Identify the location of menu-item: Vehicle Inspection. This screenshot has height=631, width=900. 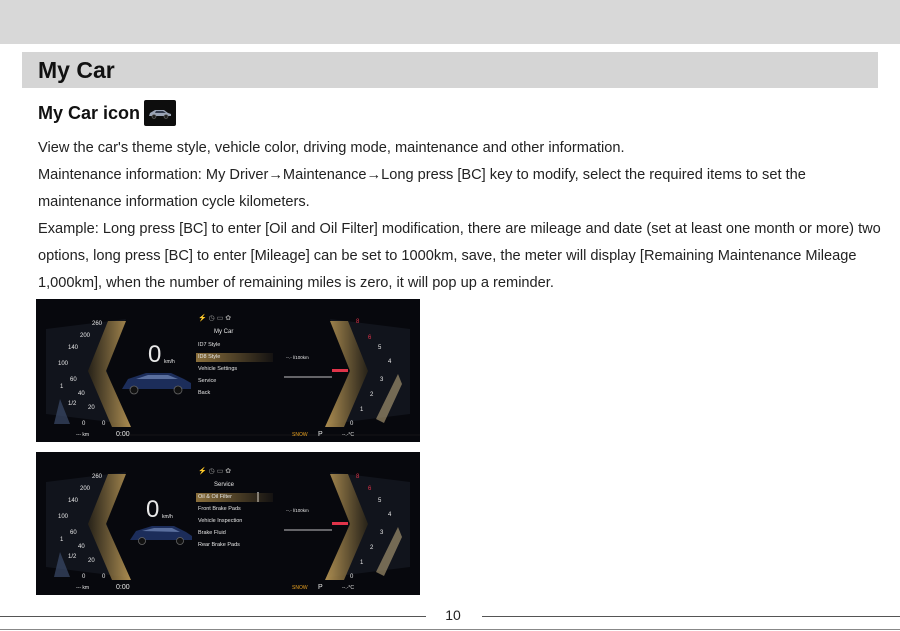
(234, 521).